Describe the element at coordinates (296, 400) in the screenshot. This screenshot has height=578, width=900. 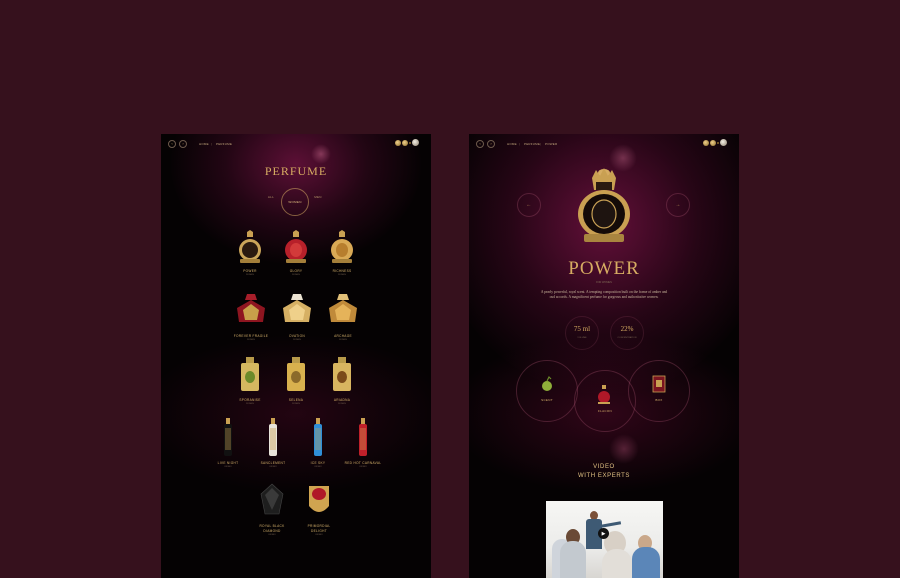
I see `product-name: SELENA` at that location.